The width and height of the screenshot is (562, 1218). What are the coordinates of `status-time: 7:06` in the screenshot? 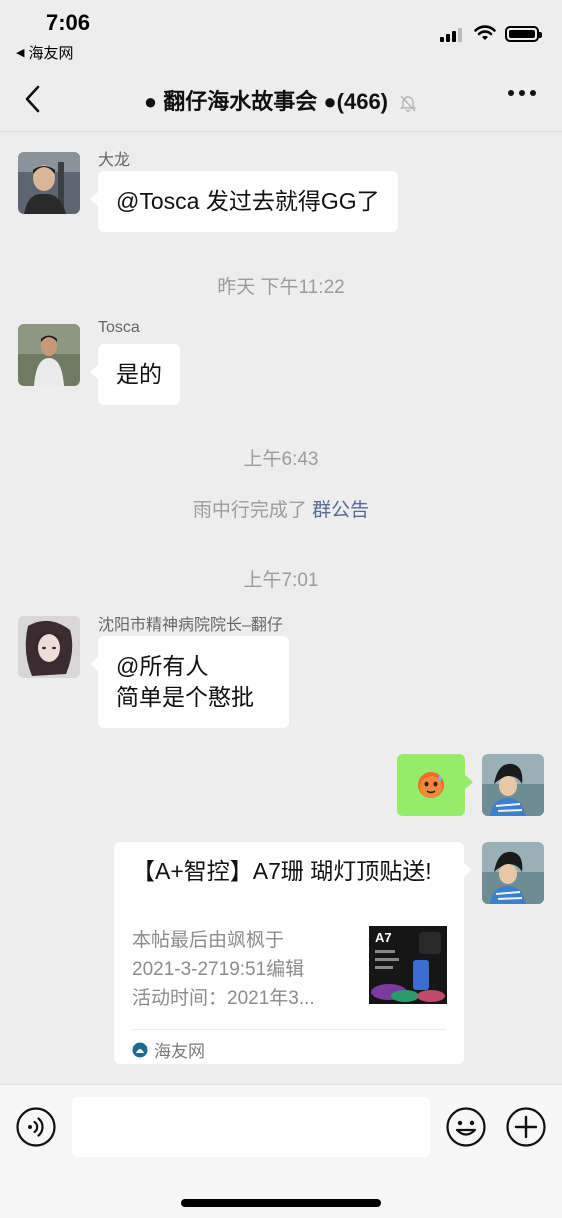 It's located at (68, 22).